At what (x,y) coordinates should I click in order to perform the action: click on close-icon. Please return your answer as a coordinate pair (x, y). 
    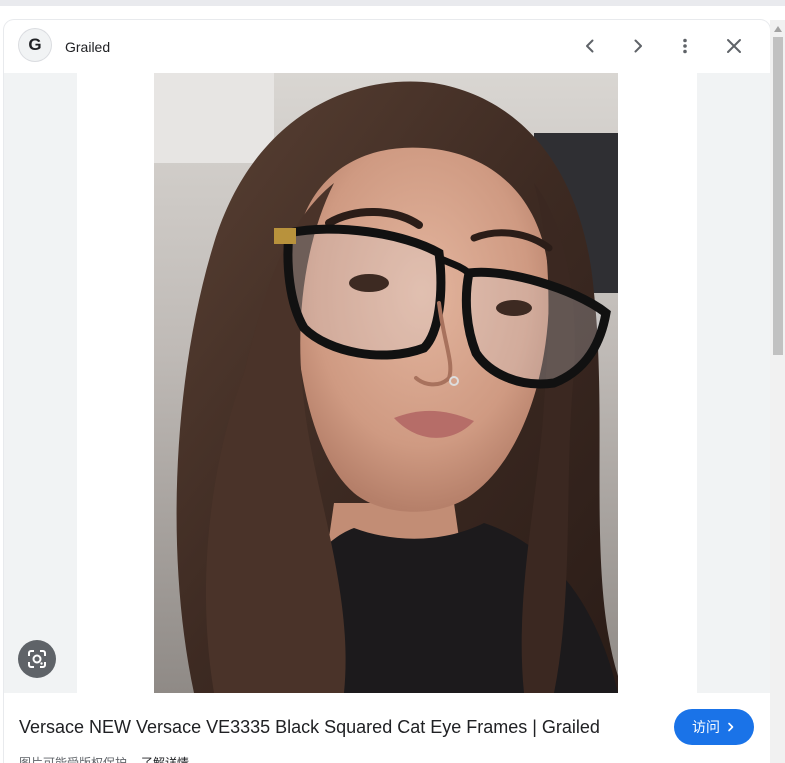
    Looking at the image, I should click on (734, 46).